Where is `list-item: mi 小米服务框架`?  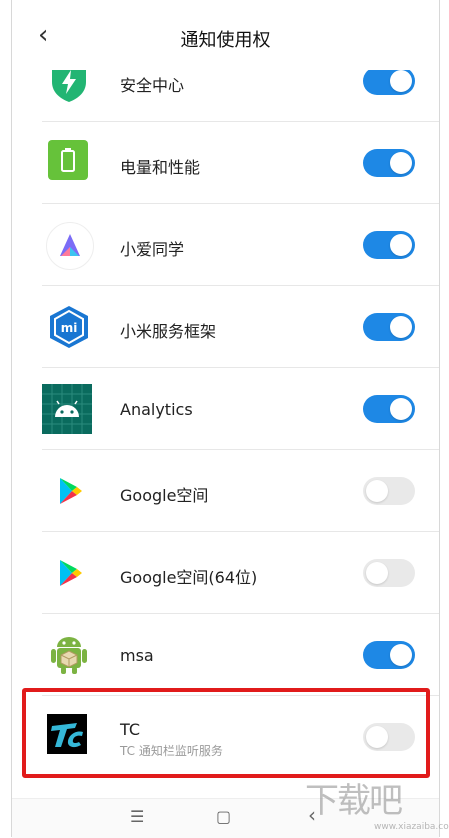 list-item: mi 小米服务框架 is located at coordinates (225, 327).